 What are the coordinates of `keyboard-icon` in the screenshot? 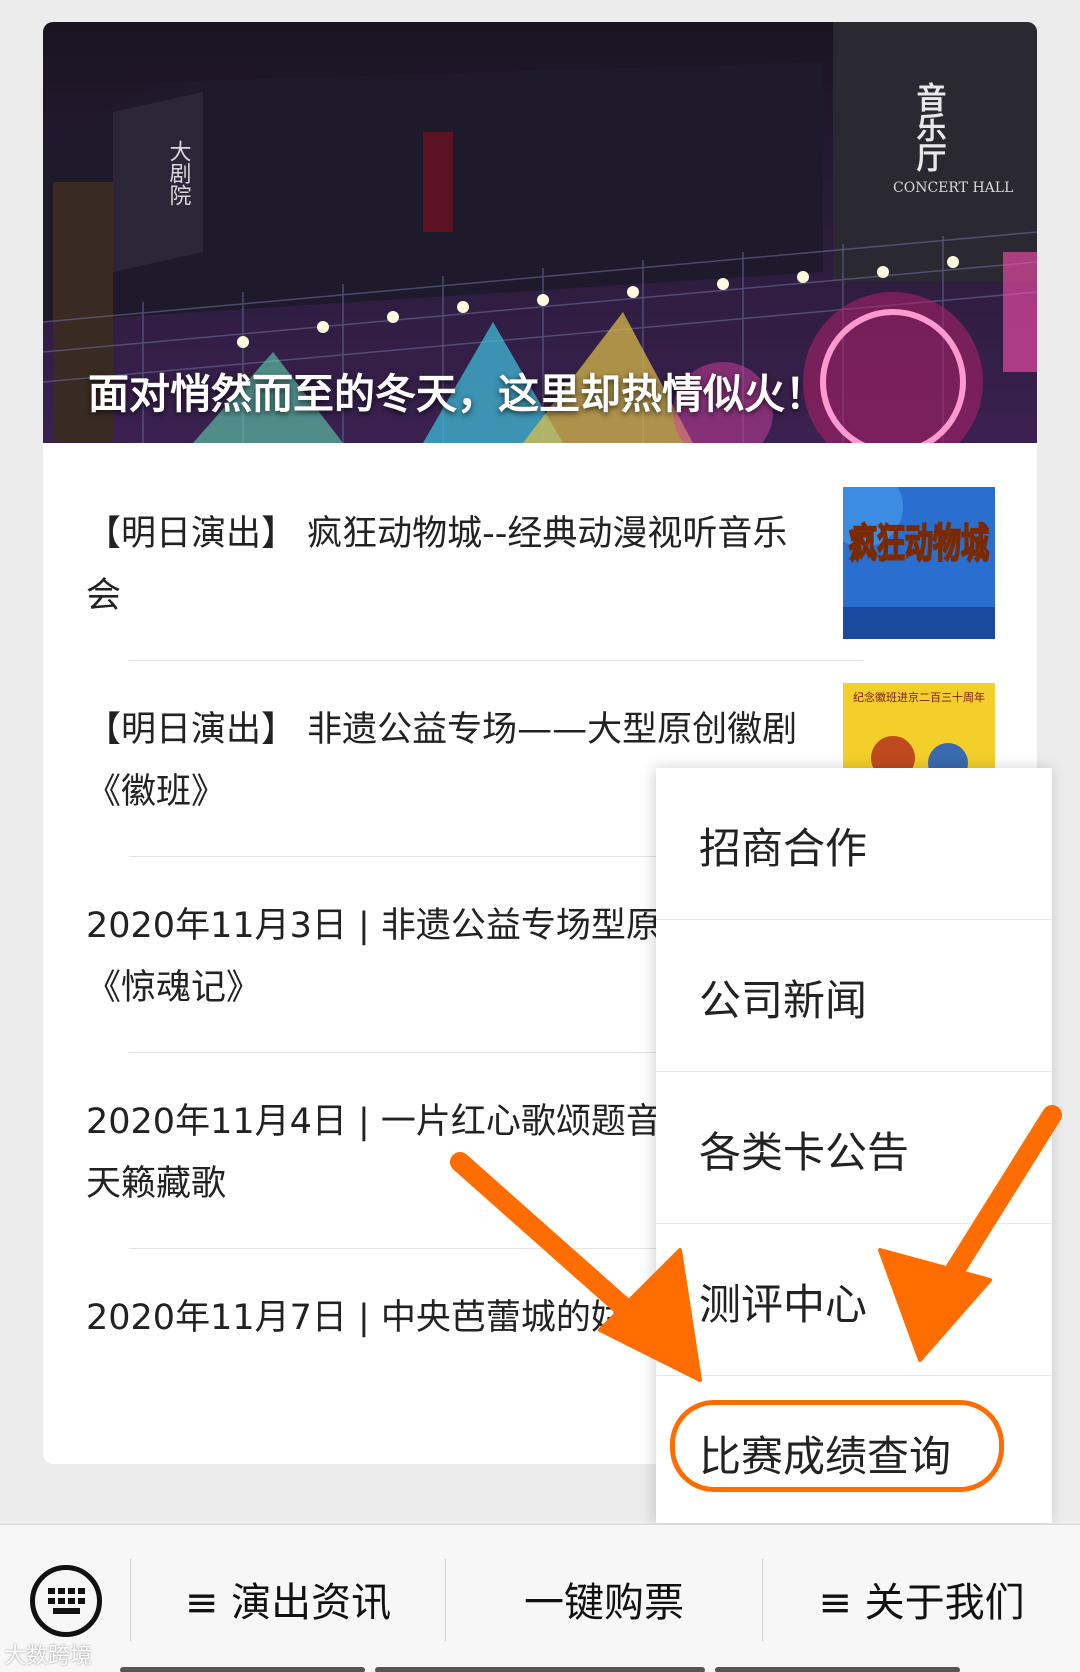 It's located at (66, 1601).